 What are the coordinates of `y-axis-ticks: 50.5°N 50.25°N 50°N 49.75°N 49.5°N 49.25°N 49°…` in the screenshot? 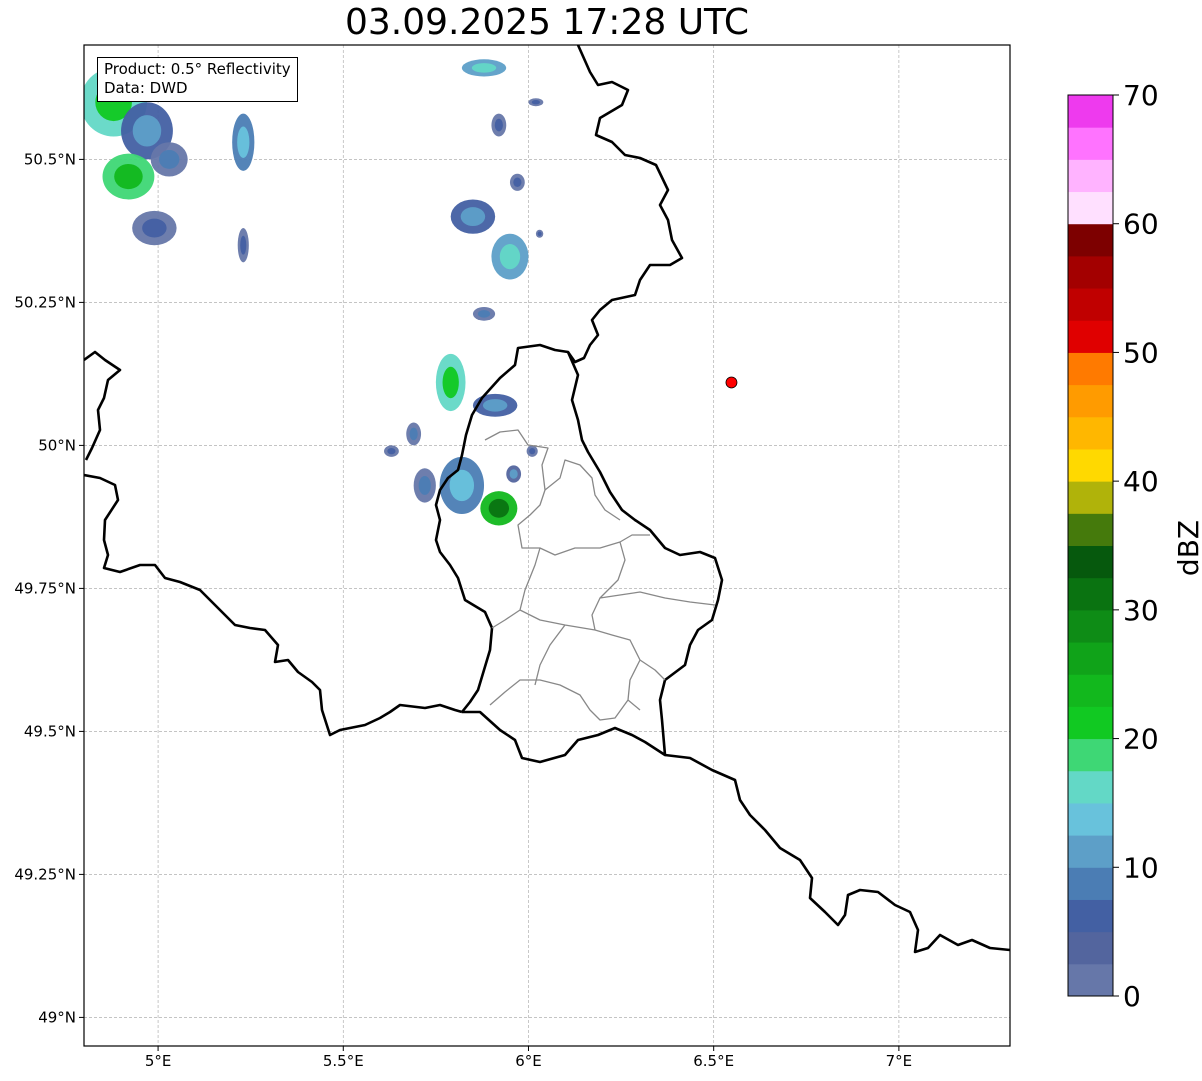 It's located at (49, 588).